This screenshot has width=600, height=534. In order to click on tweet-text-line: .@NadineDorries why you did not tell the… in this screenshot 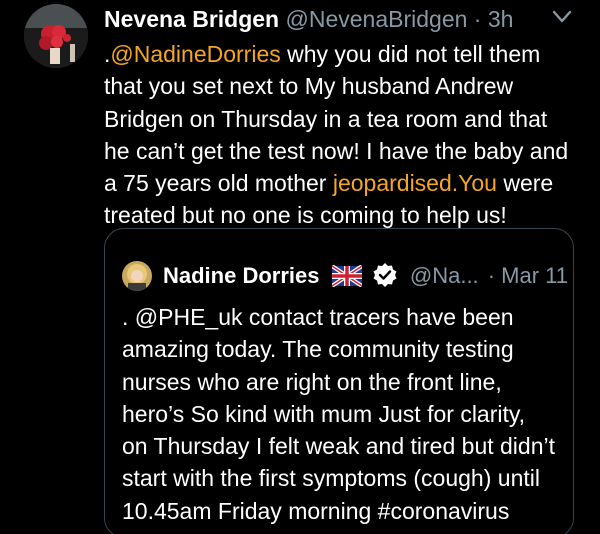, I will do `click(344, 54)`.